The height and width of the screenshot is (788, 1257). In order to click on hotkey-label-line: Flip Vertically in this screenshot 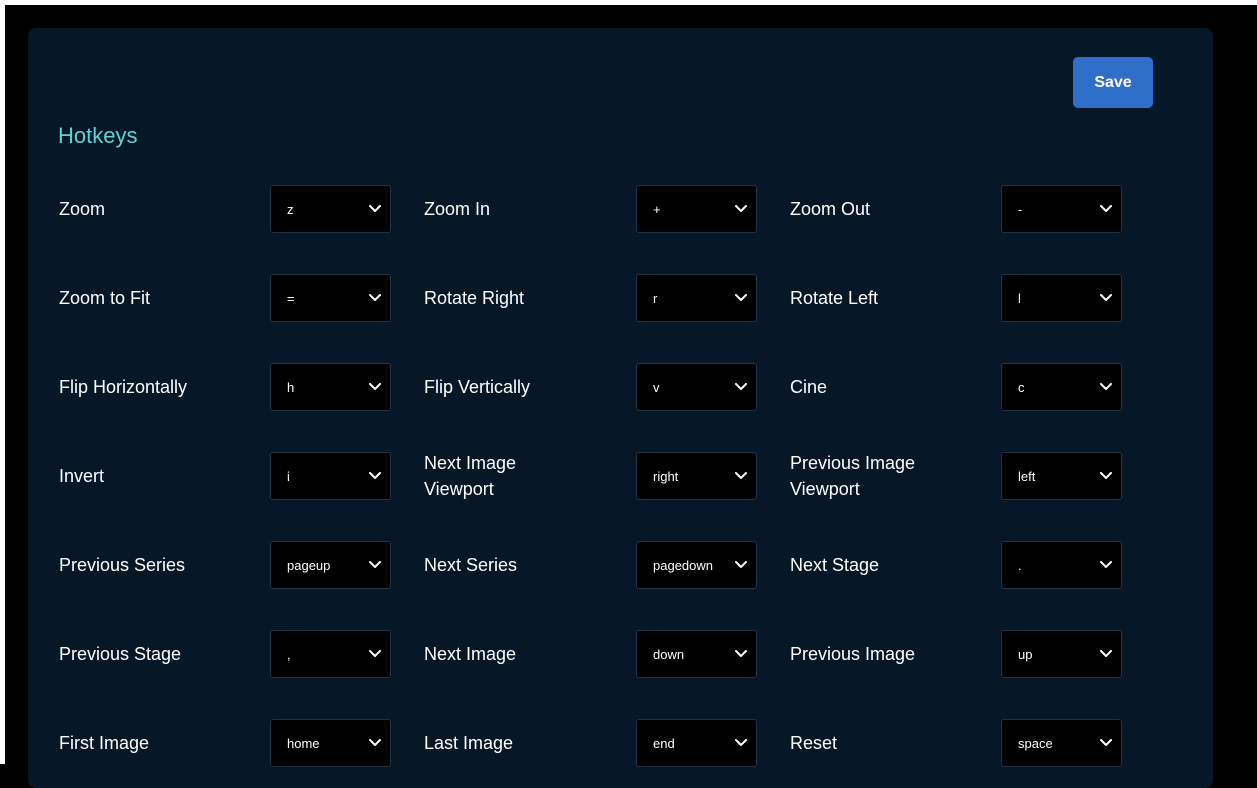, I will do `click(477, 387)`.